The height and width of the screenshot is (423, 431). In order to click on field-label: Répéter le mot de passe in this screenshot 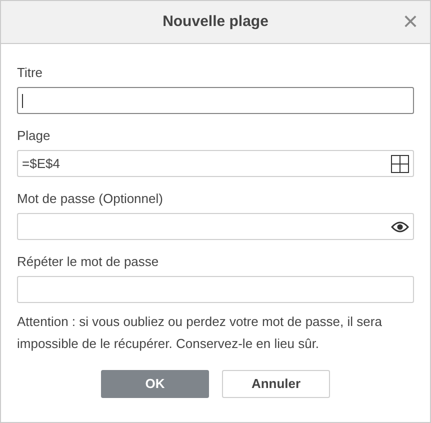, I will do `click(88, 262)`.